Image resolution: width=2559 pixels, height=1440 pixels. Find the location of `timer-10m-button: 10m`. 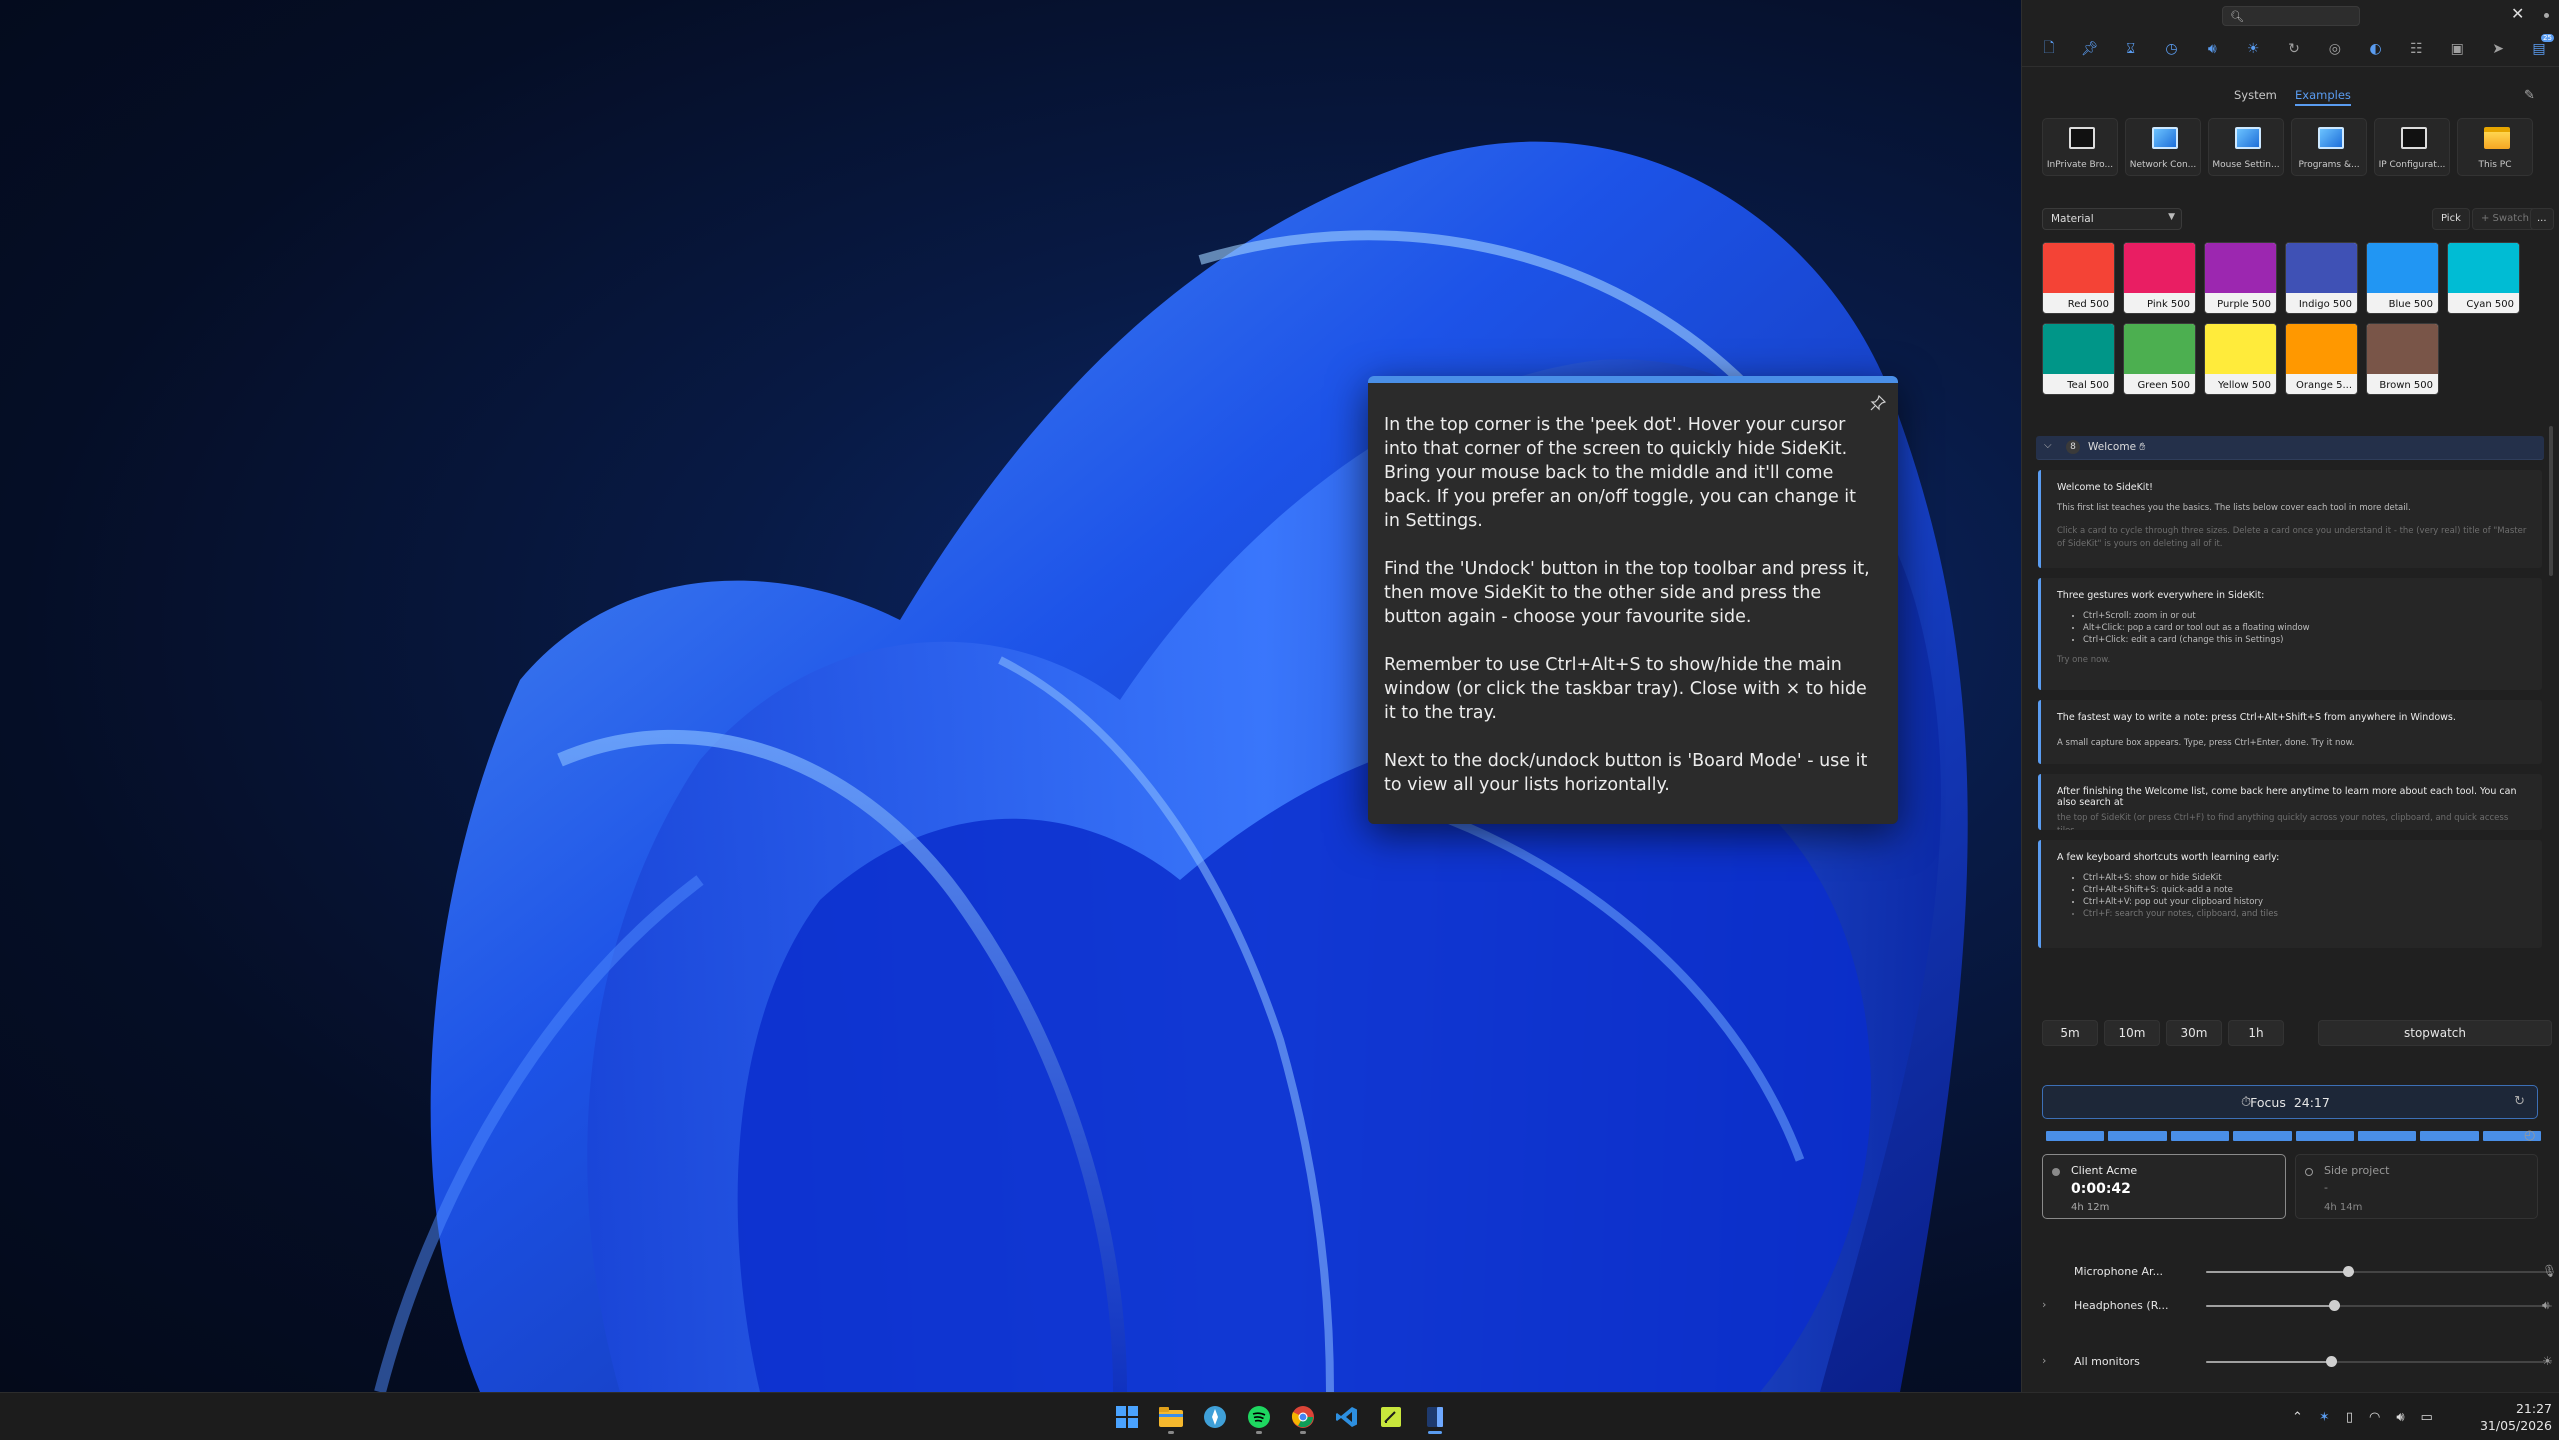

timer-10m-button: 10m is located at coordinates (2132, 1033).